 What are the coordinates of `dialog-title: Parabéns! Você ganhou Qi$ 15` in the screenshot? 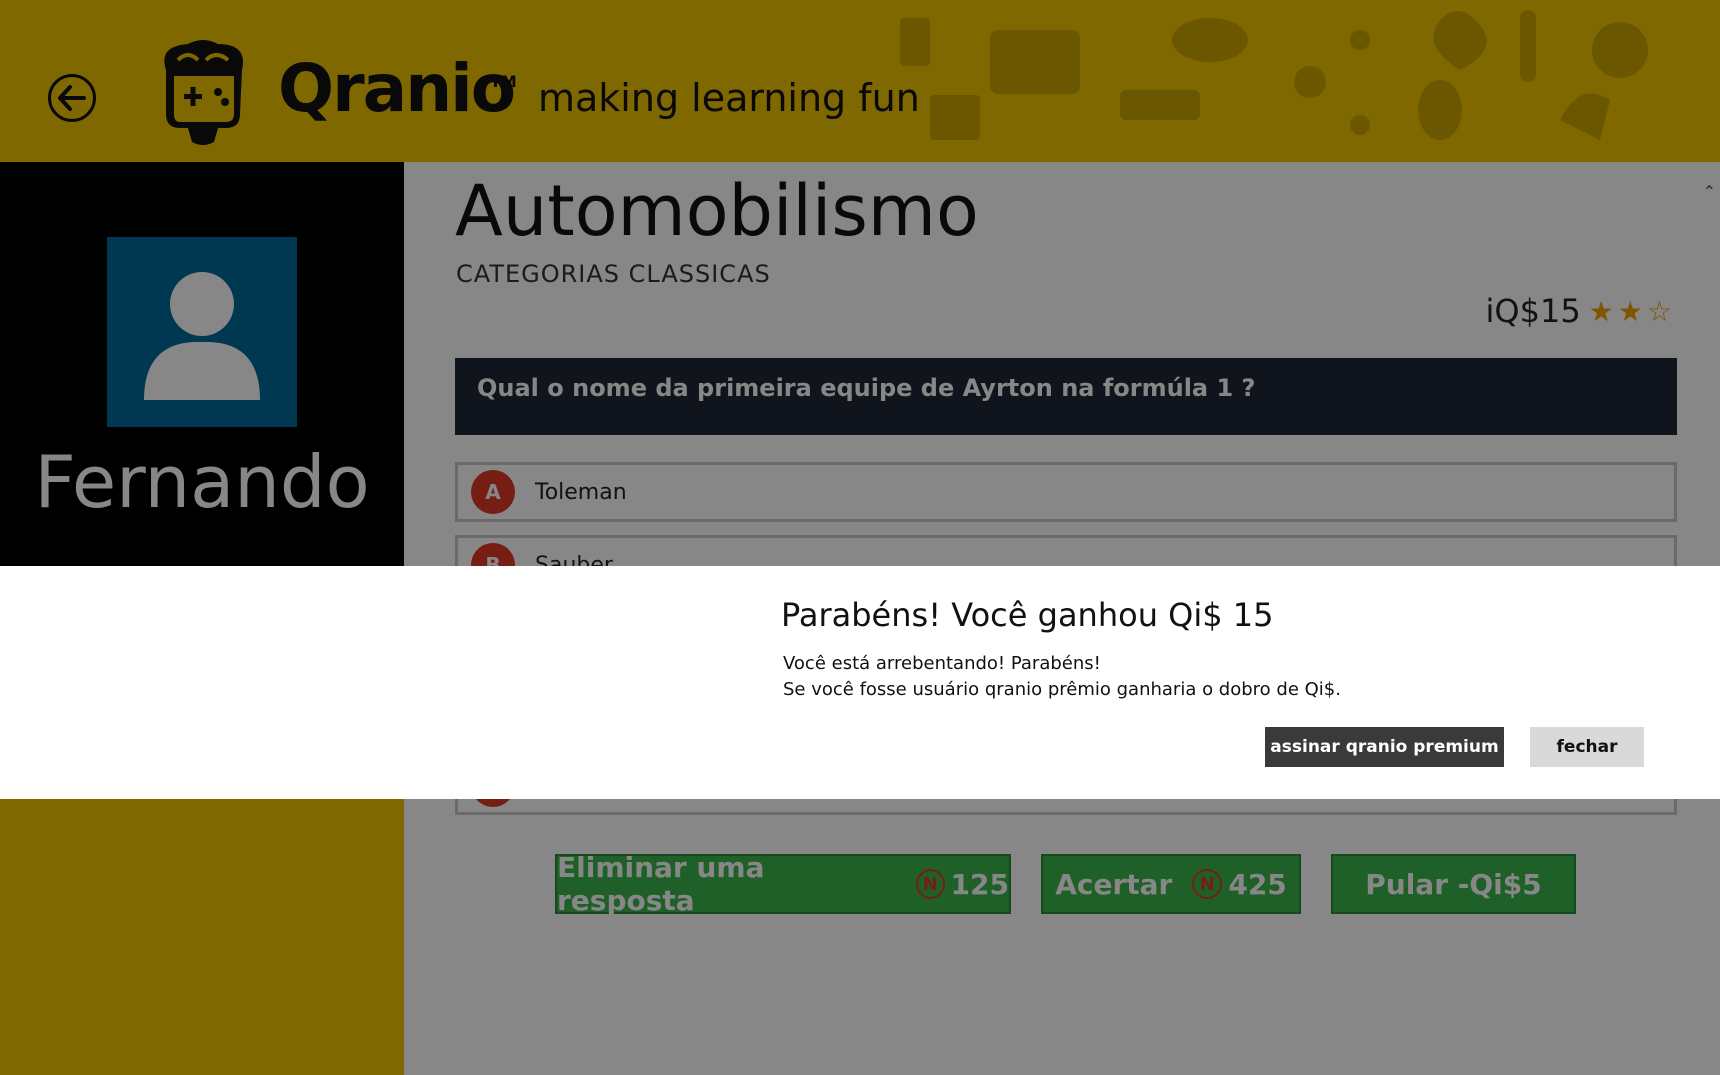 It's located at (1027, 615).